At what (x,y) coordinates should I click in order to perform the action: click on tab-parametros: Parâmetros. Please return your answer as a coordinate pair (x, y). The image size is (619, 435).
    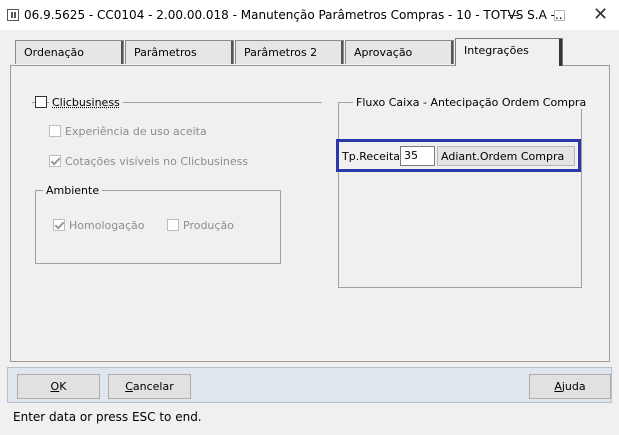
    Looking at the image, I should click on (179, 52).